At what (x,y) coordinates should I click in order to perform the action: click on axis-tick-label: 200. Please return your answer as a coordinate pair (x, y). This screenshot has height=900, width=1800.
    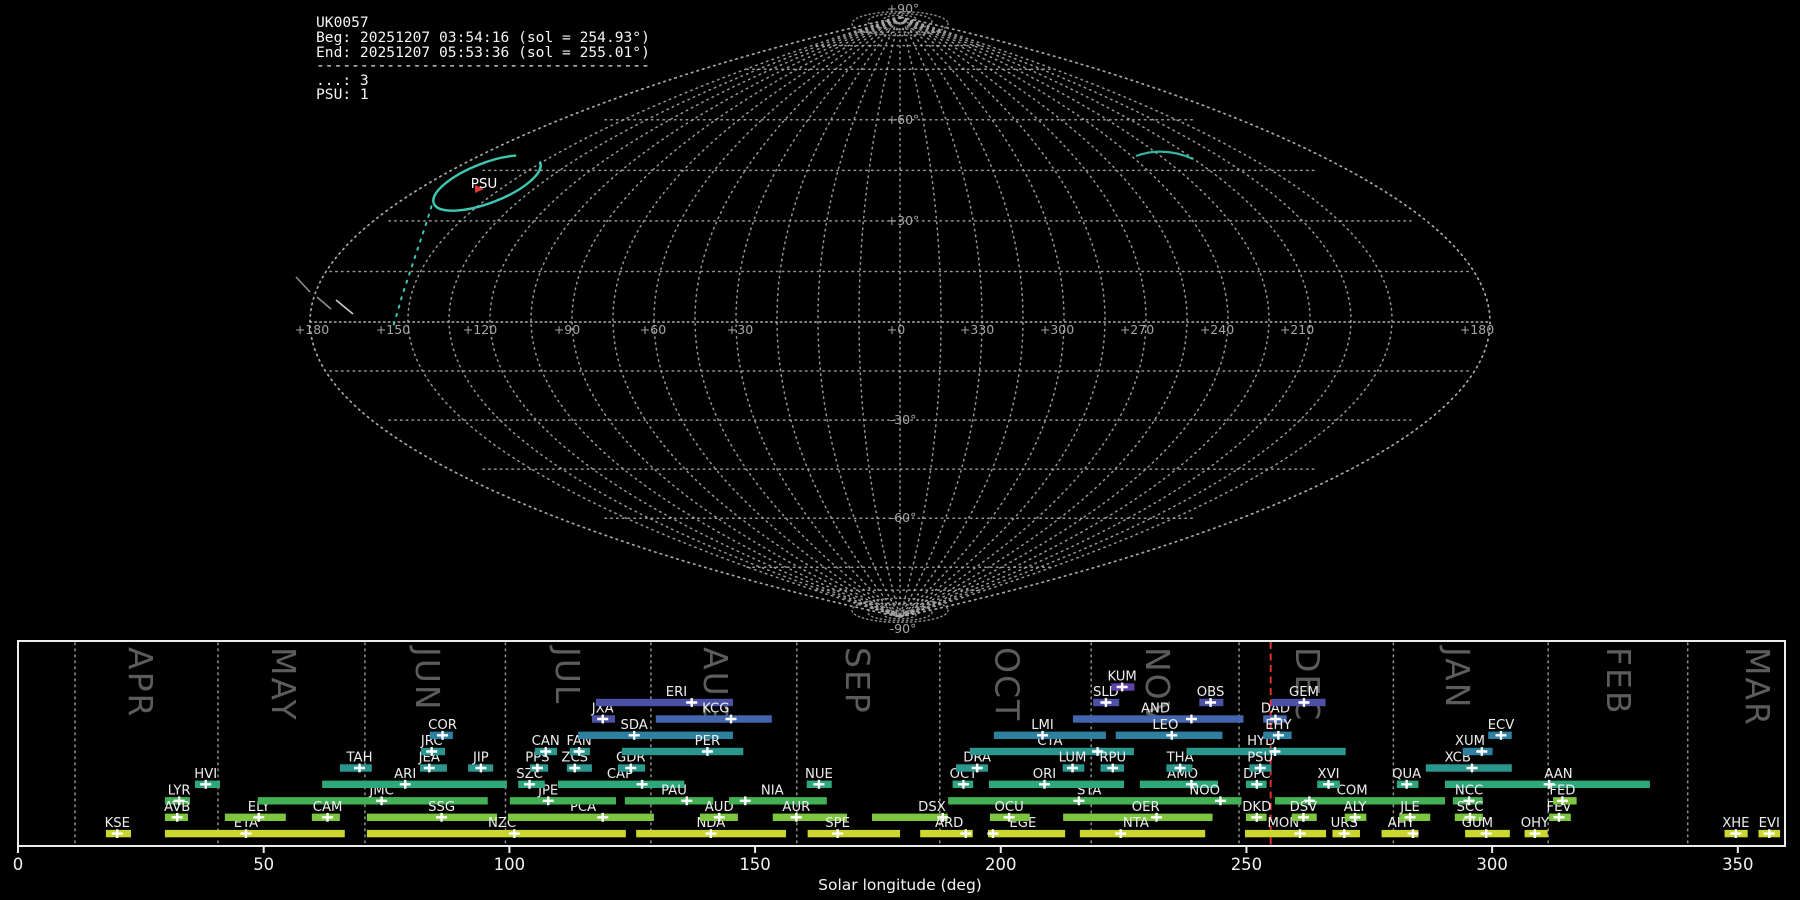
    Looking at the image, I should click on (1001, 864).